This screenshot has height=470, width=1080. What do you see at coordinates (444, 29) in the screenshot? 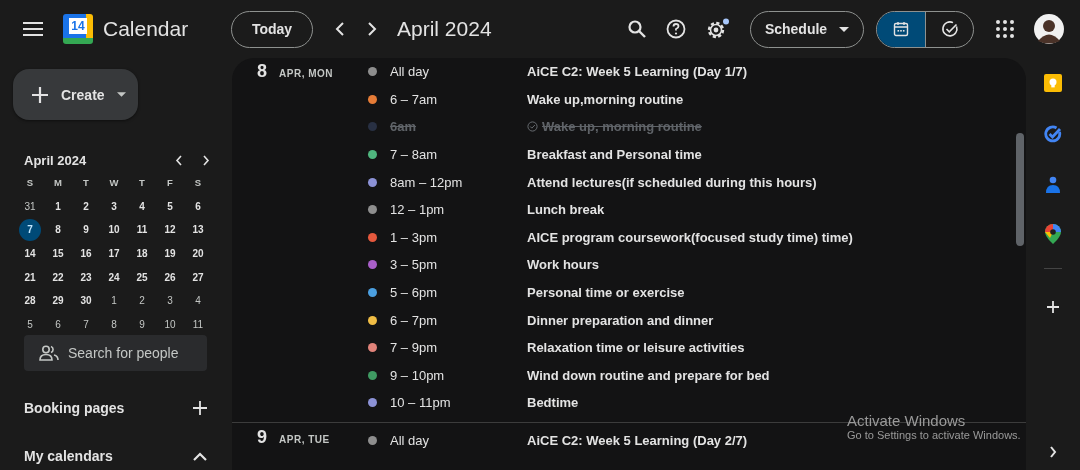
I see `period-title: April 2024` at bounding box center [444, 29].